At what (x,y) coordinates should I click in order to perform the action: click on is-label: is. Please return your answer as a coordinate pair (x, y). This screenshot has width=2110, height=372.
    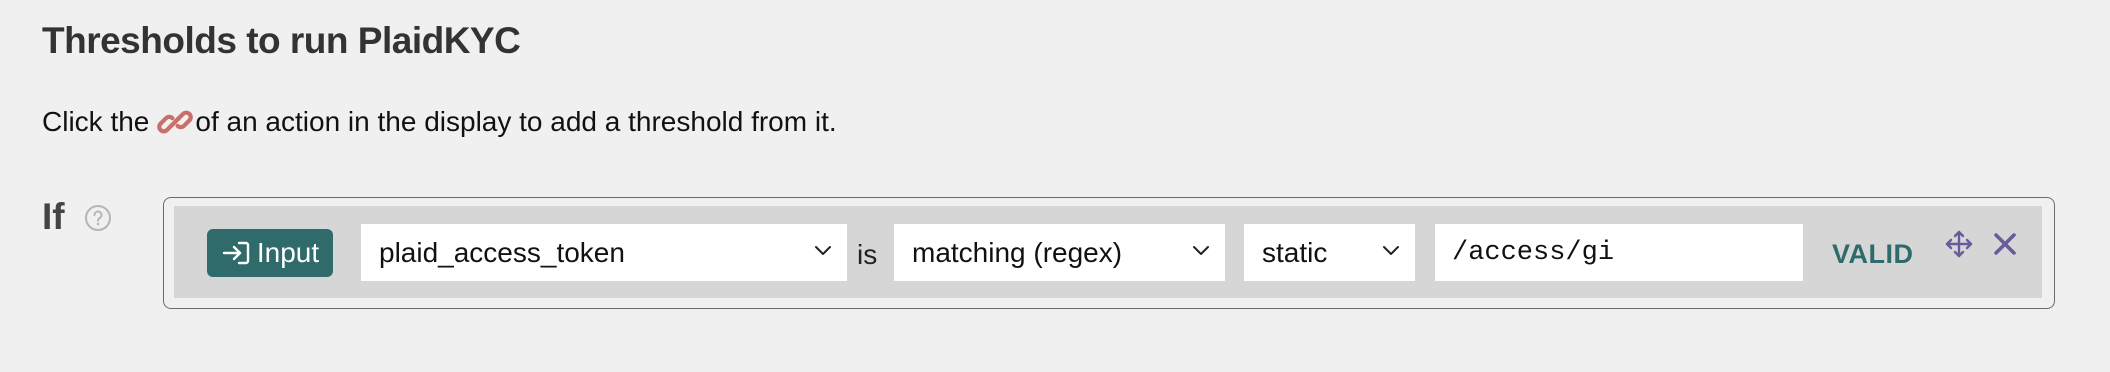
    Looking at the image, I should click on (867, 254).